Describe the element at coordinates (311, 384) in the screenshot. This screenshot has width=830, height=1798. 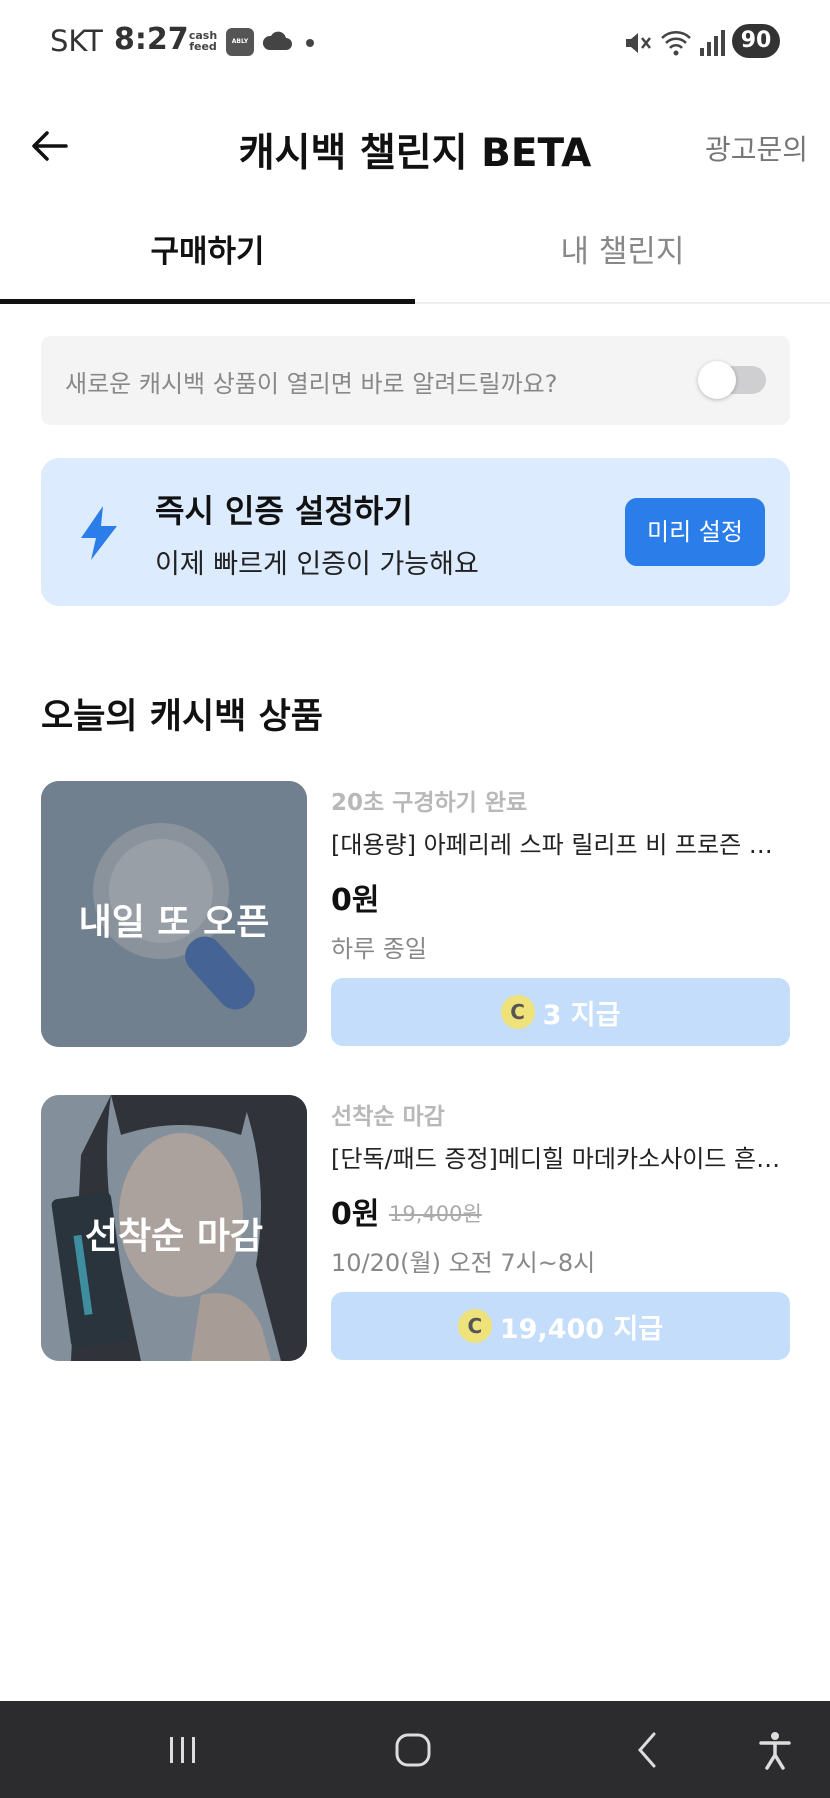
I see `alert-question-text: 새로운 캐시백 상품이 열리면 바로 알려드릴까요?` at that location.